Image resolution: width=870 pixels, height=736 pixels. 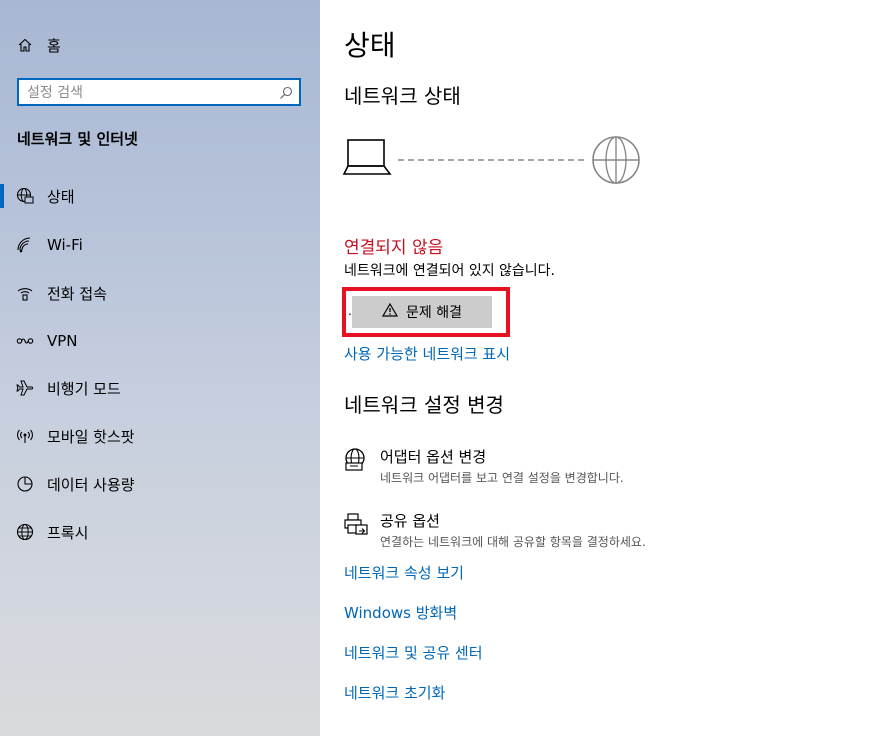 I want to click on network-sharing-center-link: 네트워크 및 공유 센터, so click(x=413, y=652).